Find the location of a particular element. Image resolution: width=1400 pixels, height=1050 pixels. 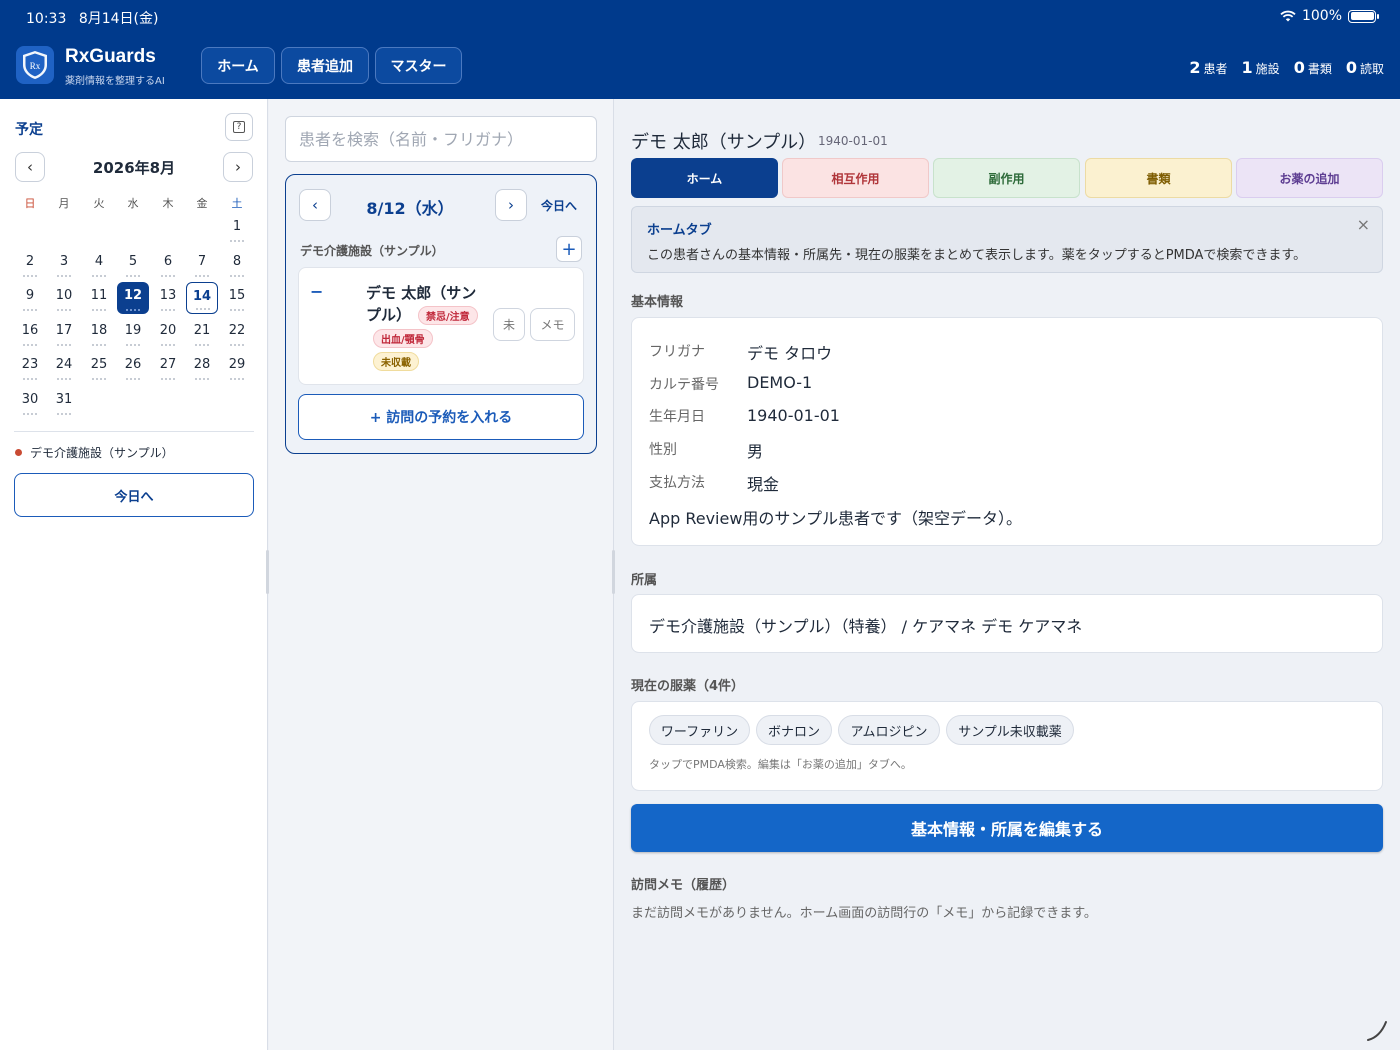

nav-master-button: マスター is located at coordinates (418, 65).